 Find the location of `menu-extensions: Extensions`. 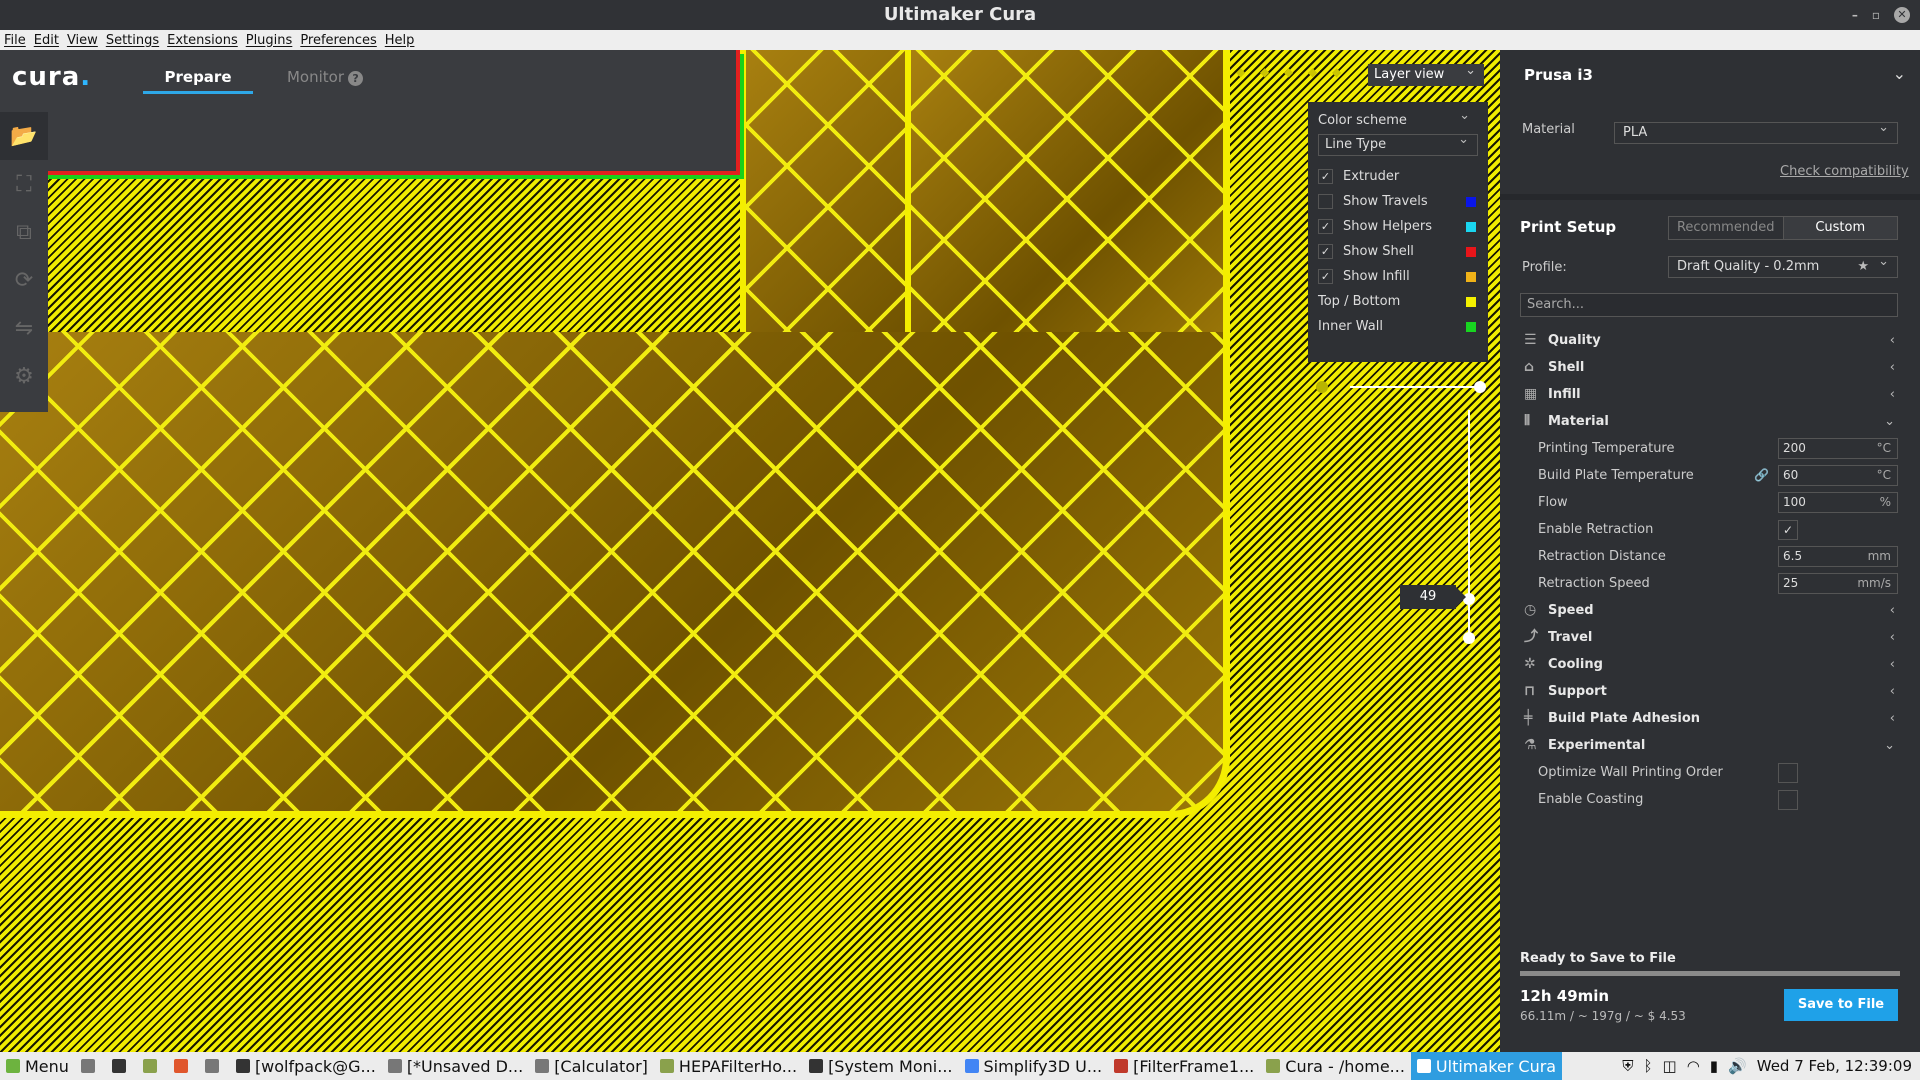

menu-extensions: Extensions is located at coordinates (202, 40).